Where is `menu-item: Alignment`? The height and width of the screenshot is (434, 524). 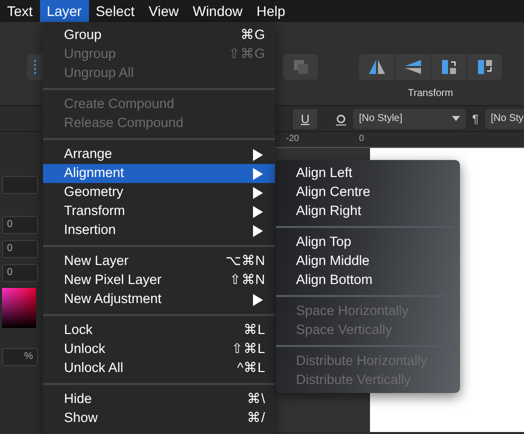 menu-item: Alignment is located at coordinates (94, 173).